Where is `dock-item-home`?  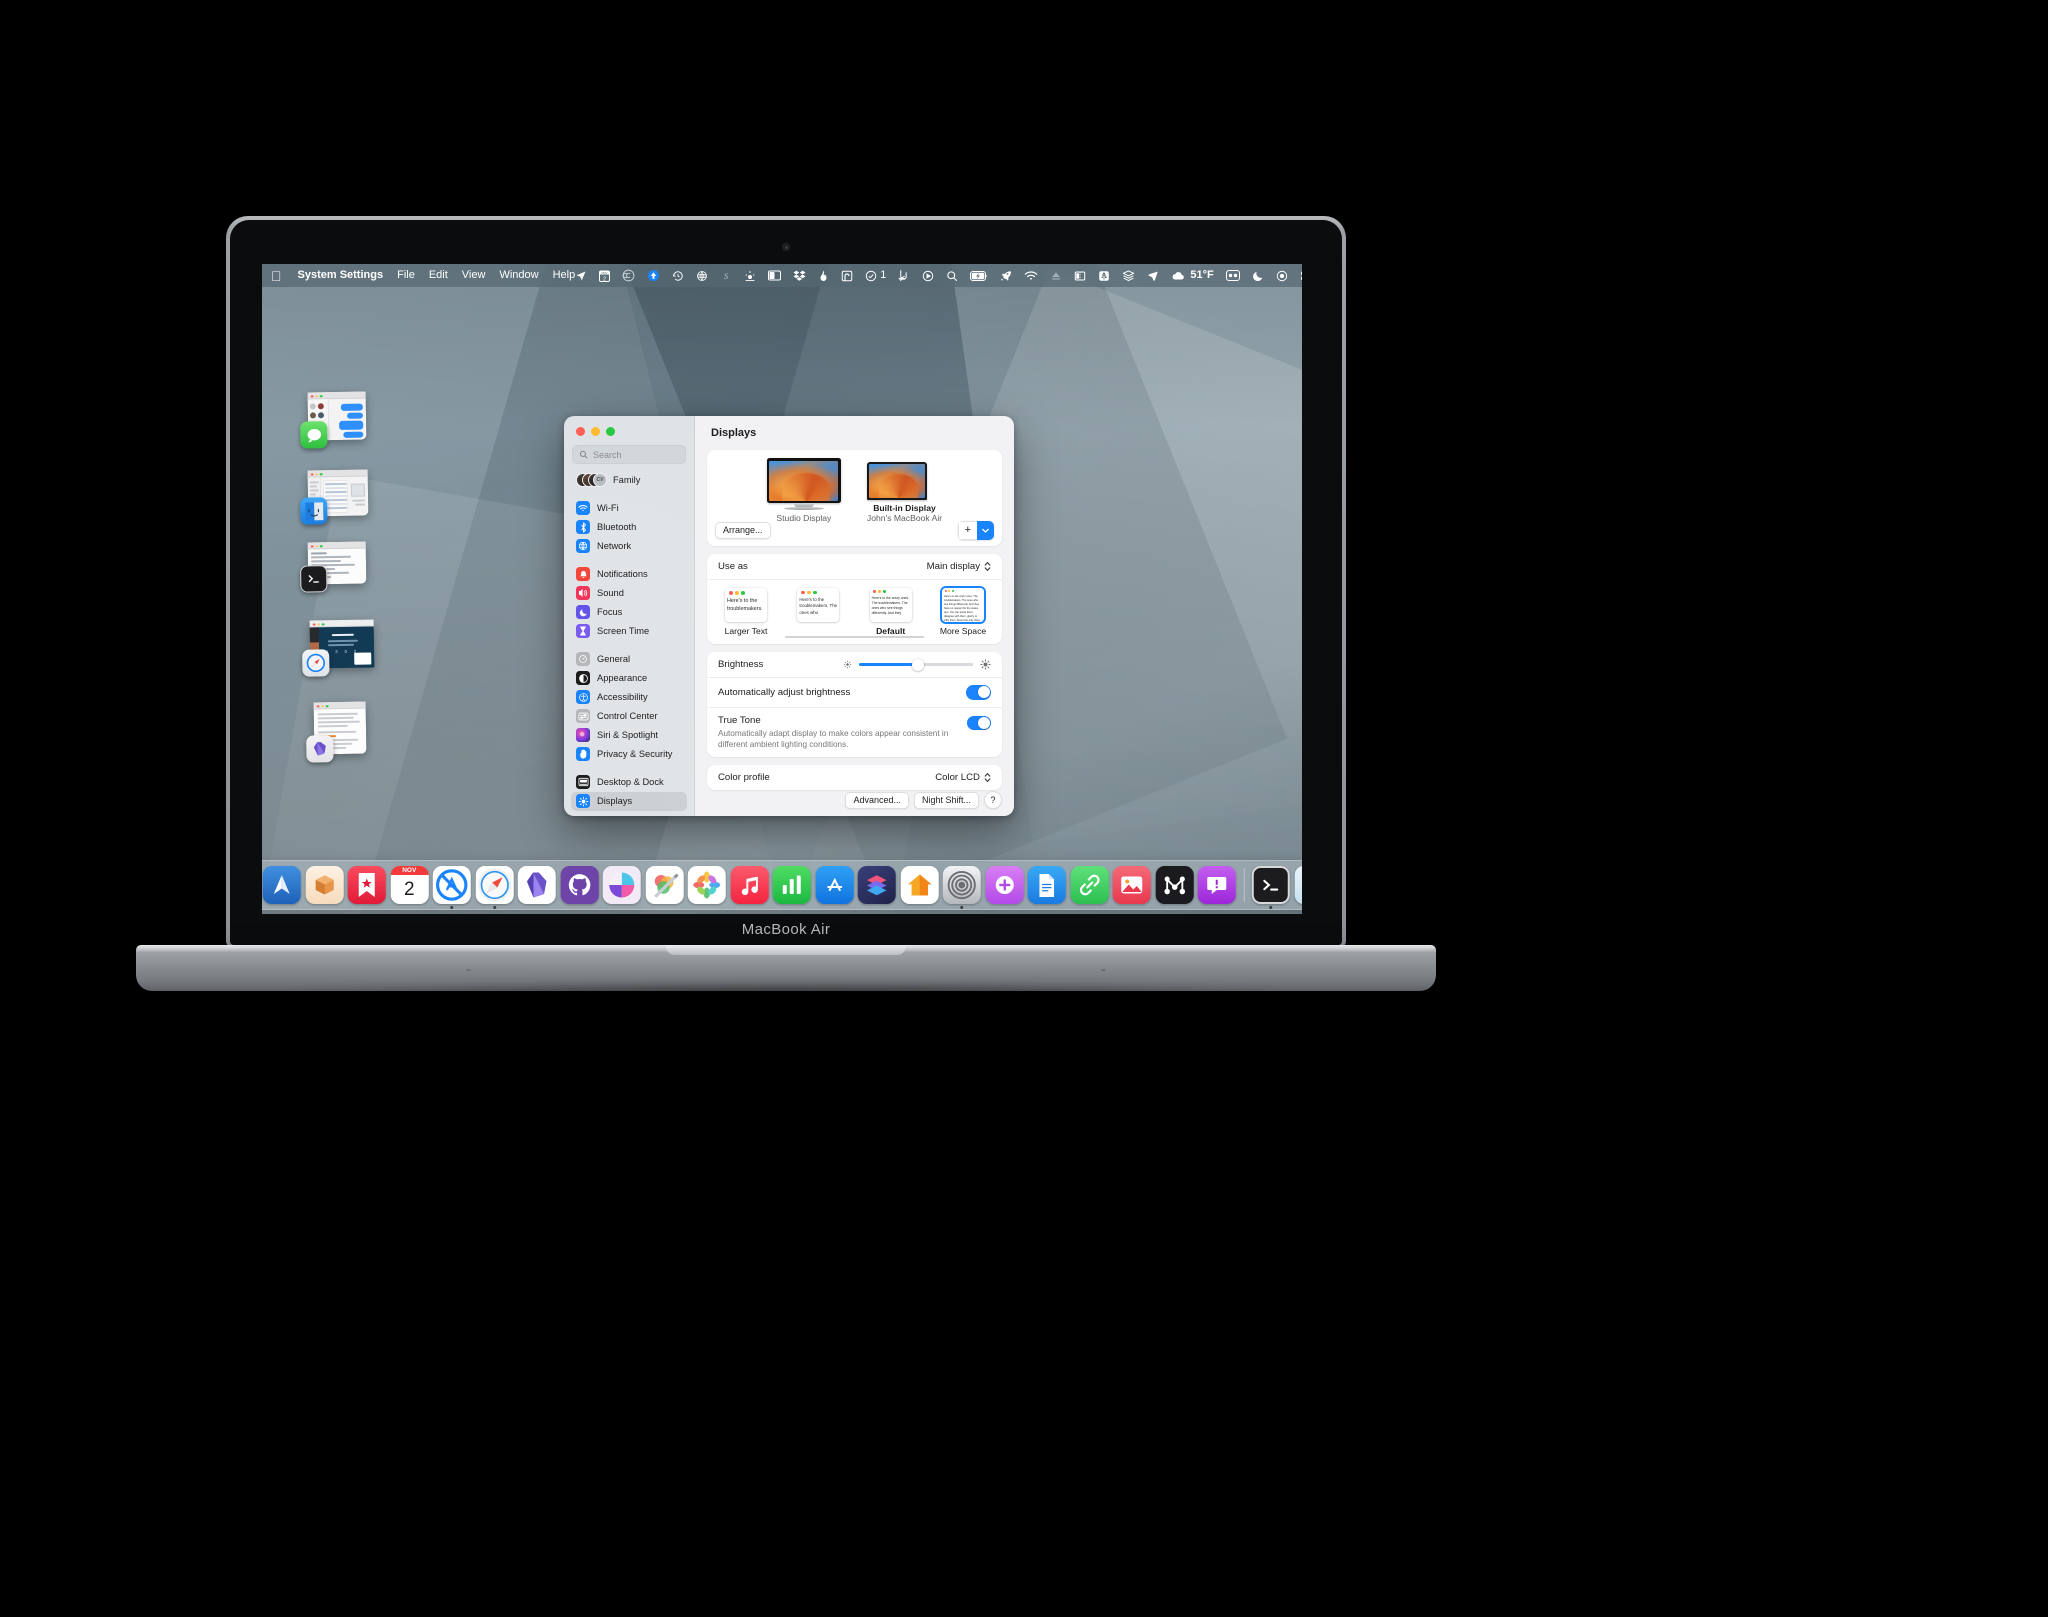
dock-item-home is located at coordinates (919, 885).